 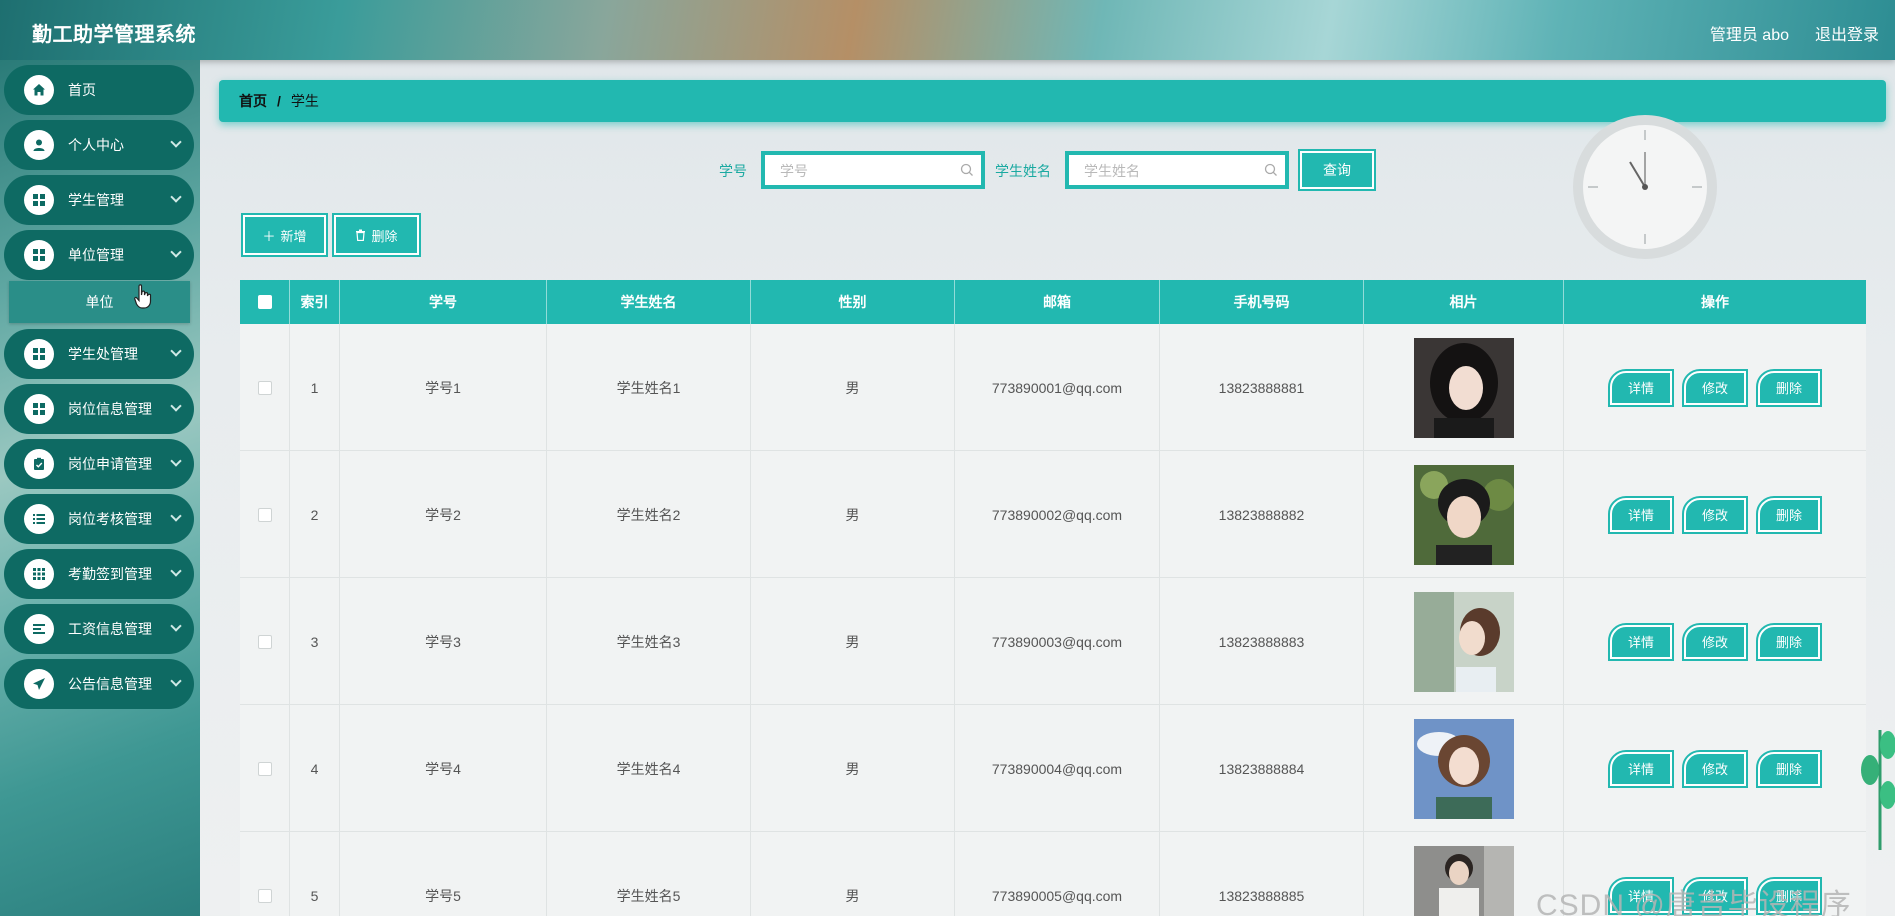 What do you see at coordinates (1057, 514) in the screenshot?
I see `email-cell: 773890002@qq.com` at bounding box center [1057, 514].